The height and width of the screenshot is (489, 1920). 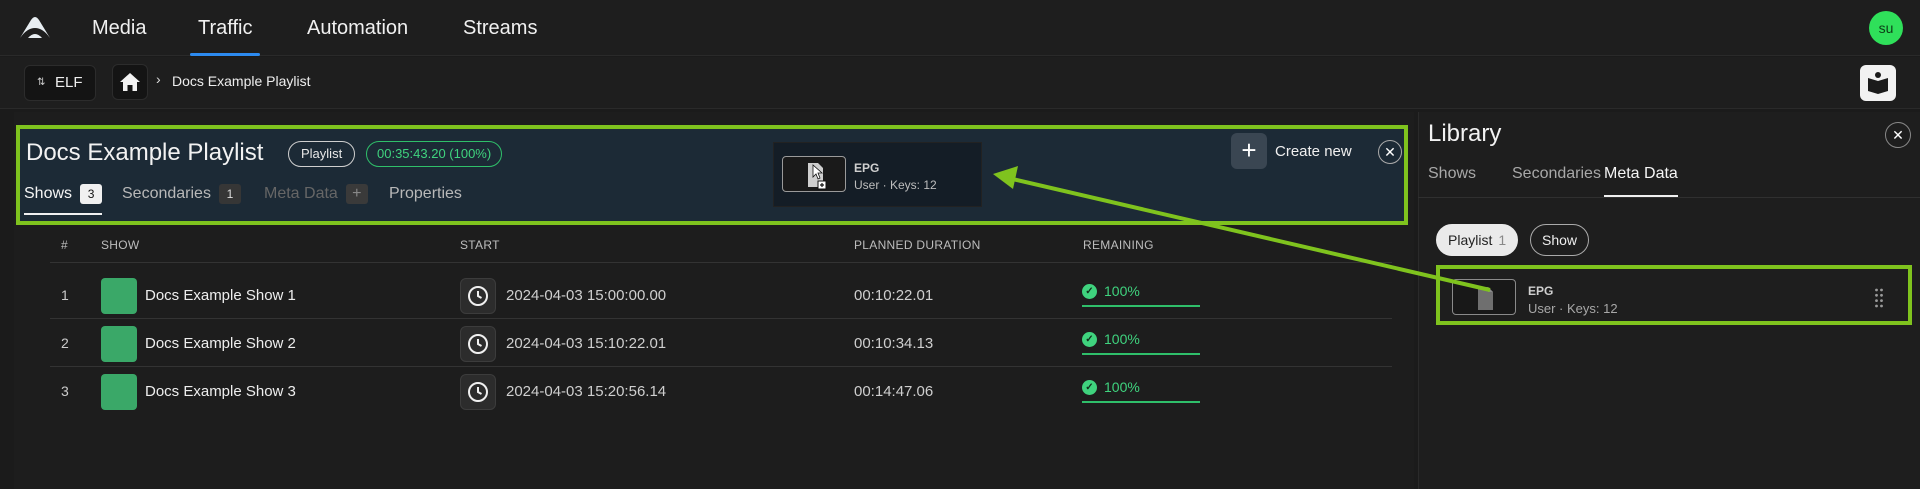 What do you see at coordinates (220, 343) in the screenshot?
I see `show-name: Docs Example Show 2` at bounding box center [220, 343].